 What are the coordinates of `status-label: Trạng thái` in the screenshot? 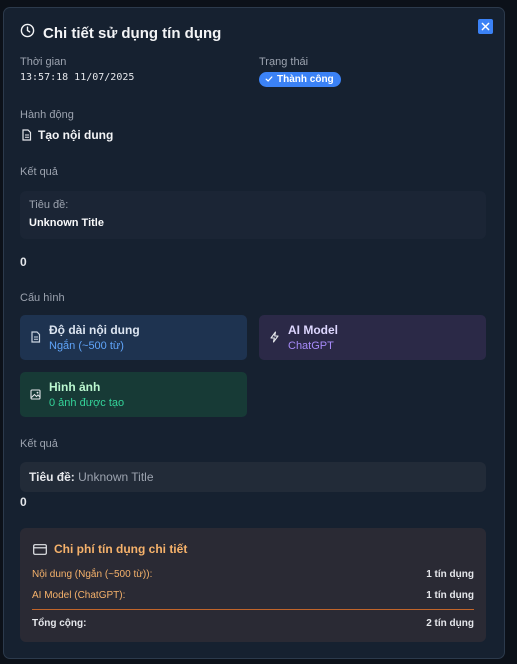 It's located at (284, 62).